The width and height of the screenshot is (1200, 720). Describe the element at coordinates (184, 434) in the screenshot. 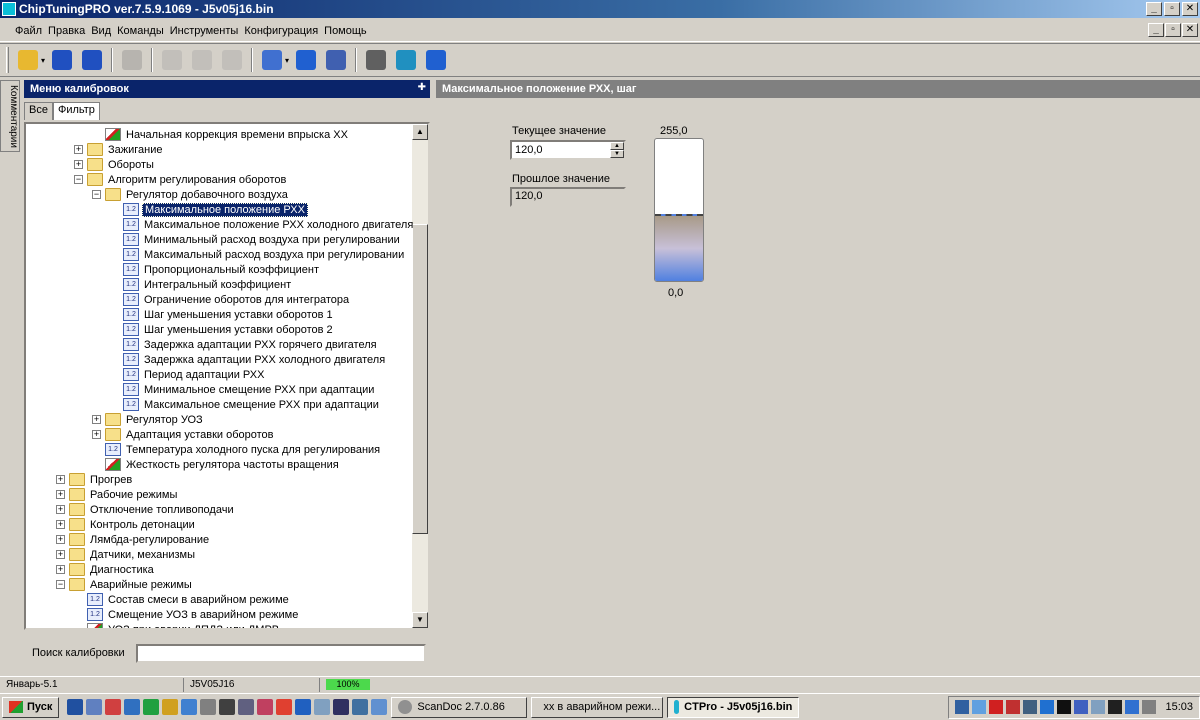

I see `tree-item: + Адаптация уставки оборотов` at that location.